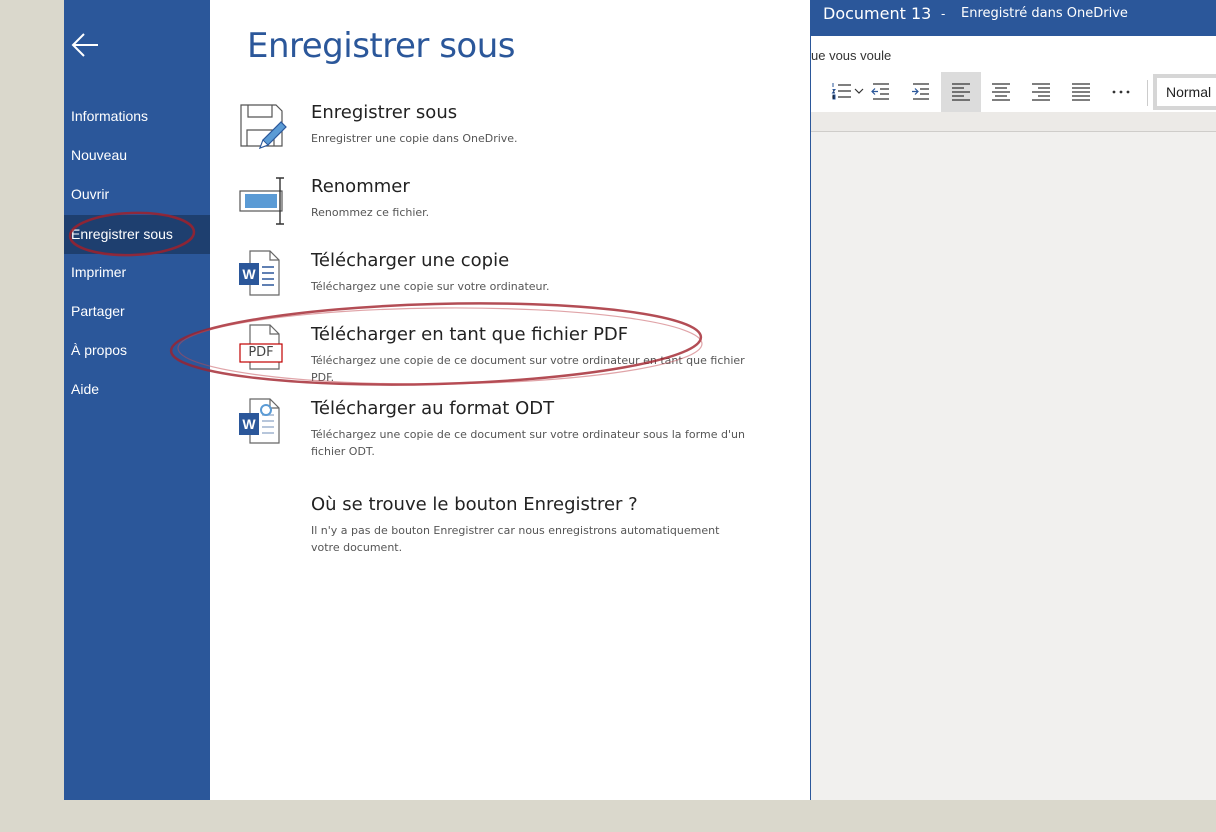  Describe the element at coordinates (410, 260) in the screenshot. I see `option-title: Télécharger une copie` at that location.